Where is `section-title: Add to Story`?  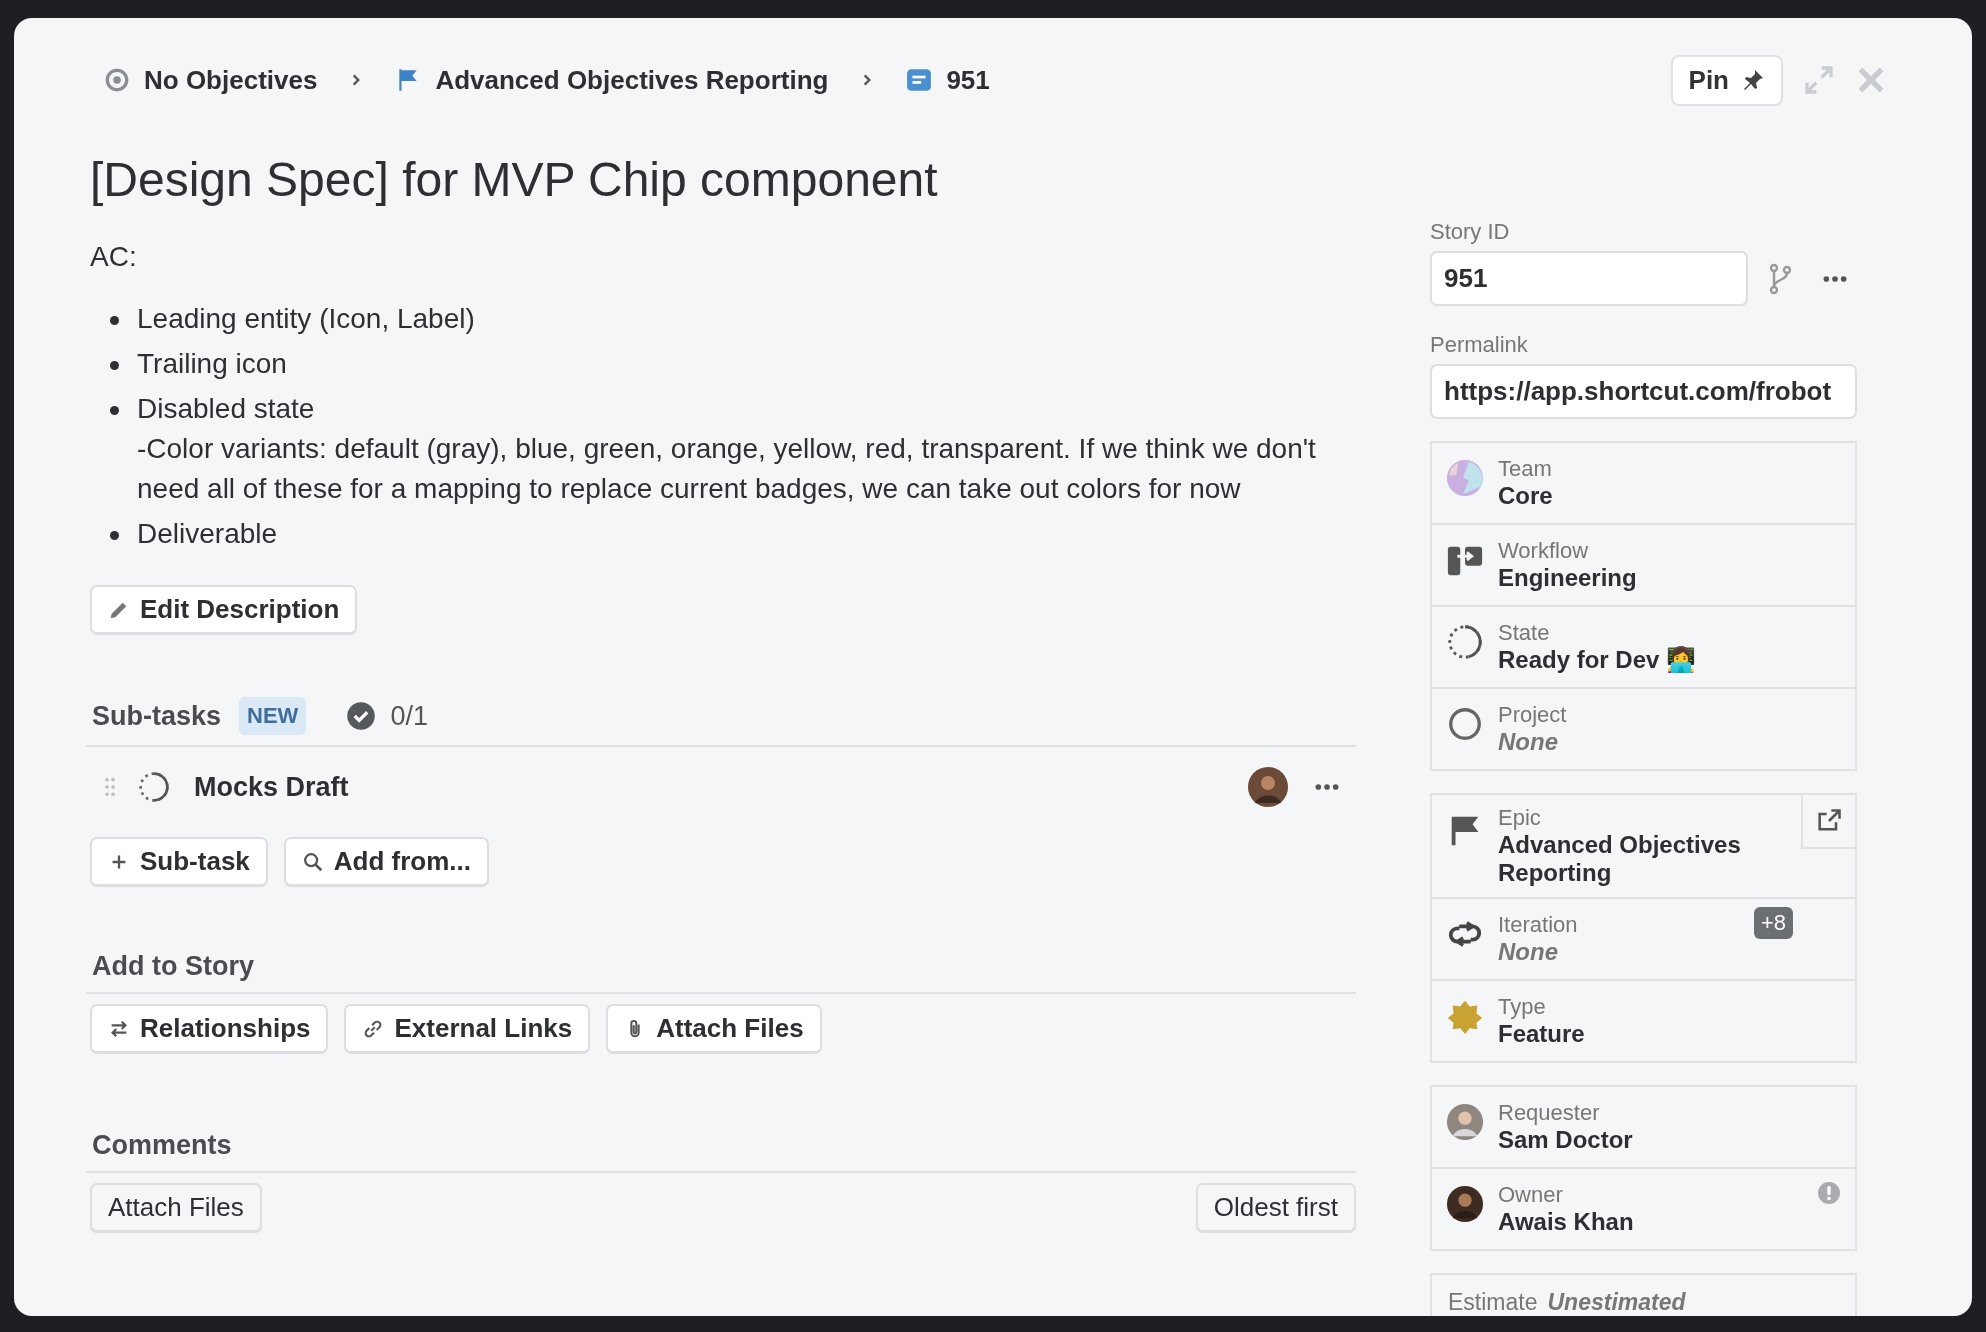 section-title: Add to Story is located at coordinates (173, 966).